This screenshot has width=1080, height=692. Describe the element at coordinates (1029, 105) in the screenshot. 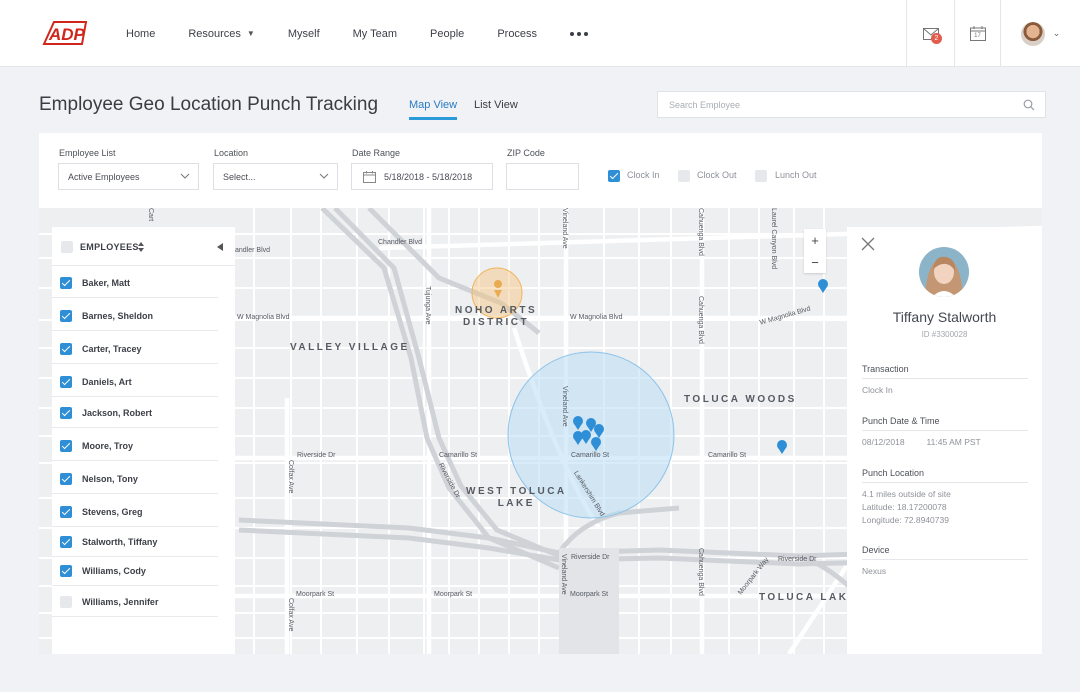

I see `search-icon` at that location.